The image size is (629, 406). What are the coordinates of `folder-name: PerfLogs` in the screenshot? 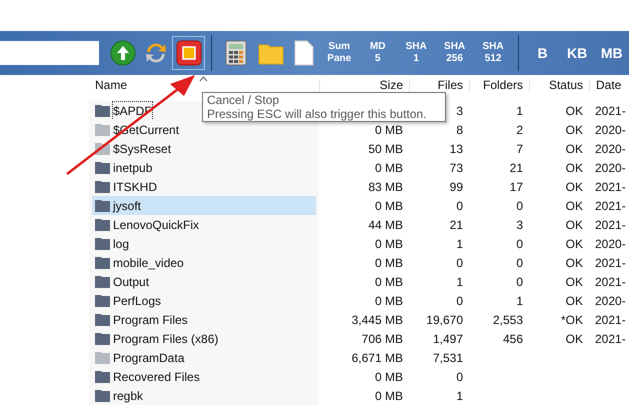 It's located at (137, 301).